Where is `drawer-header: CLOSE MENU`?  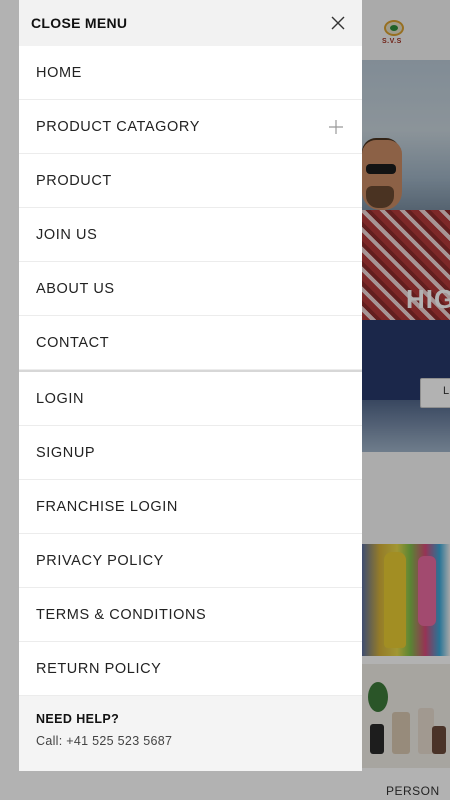
drawer-header: CLOSE MENU is located at coordinates (190, 23).